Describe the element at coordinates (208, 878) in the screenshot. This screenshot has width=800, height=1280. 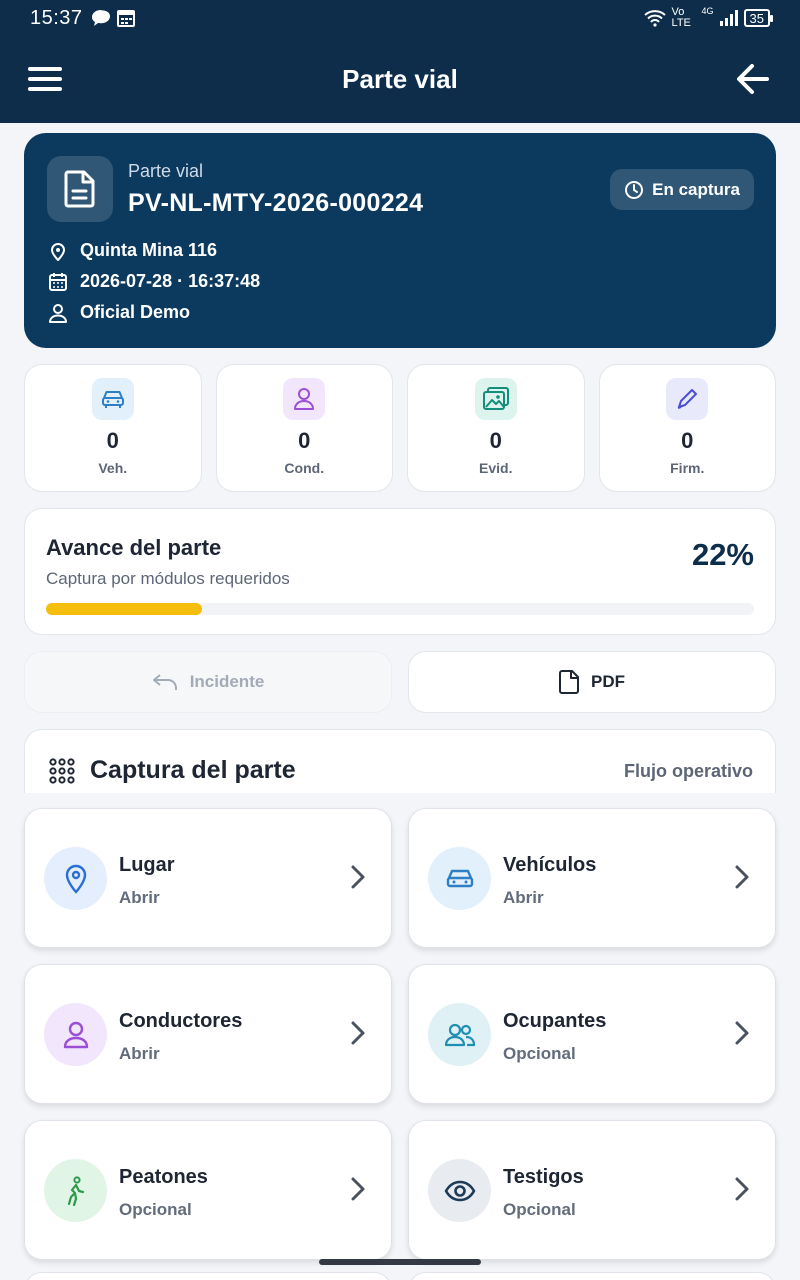
I see `module-lugar: Lugar Abrir` at that location.